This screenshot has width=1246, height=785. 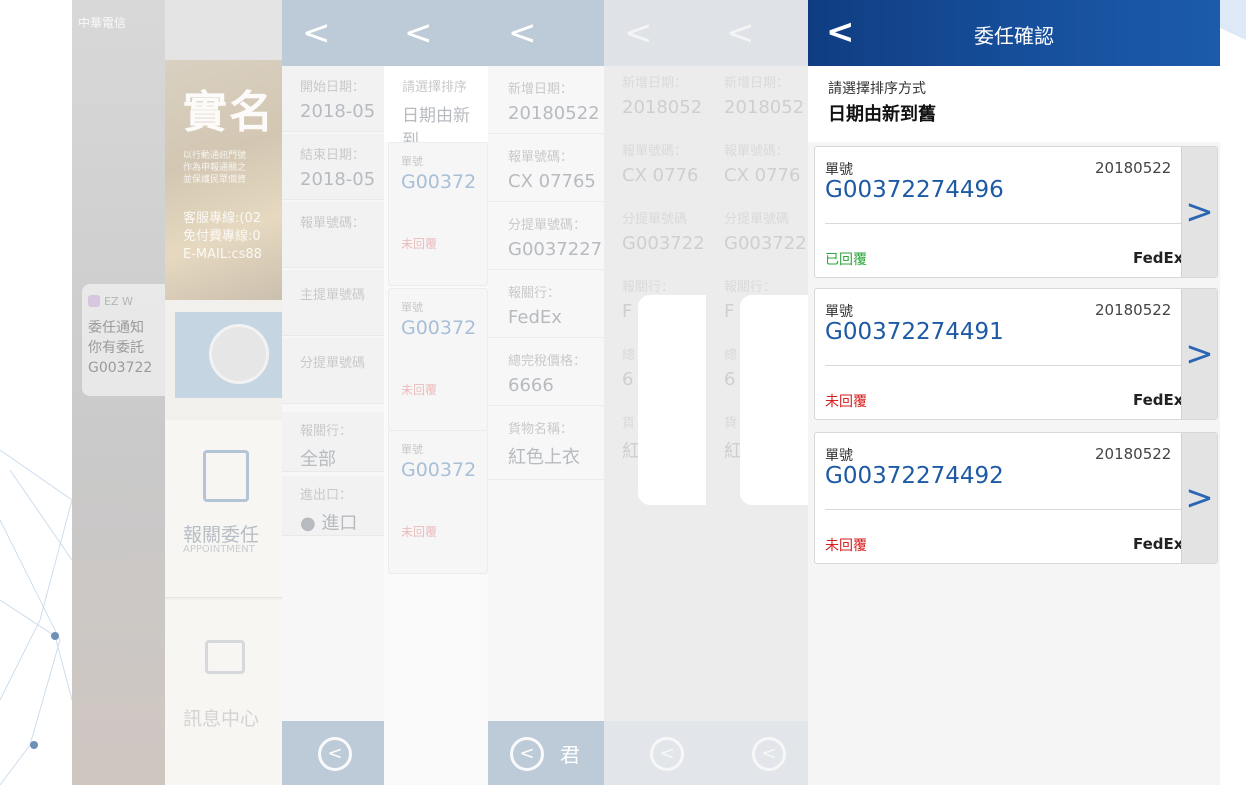 What do you see at coordinates (334, 506) in the screenshot?
I see `form-row-import-export: 進出口： ● 進口` at bounding box center [334, 506].